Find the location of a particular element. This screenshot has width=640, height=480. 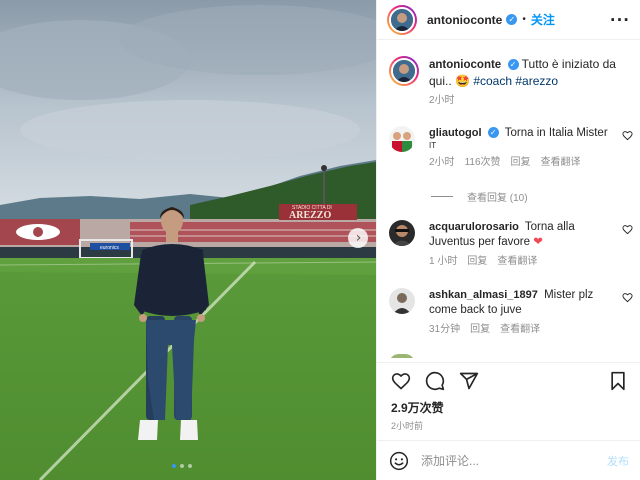

comment-username: ashkan_almasi_1897 is located at coordinates (483, 295).